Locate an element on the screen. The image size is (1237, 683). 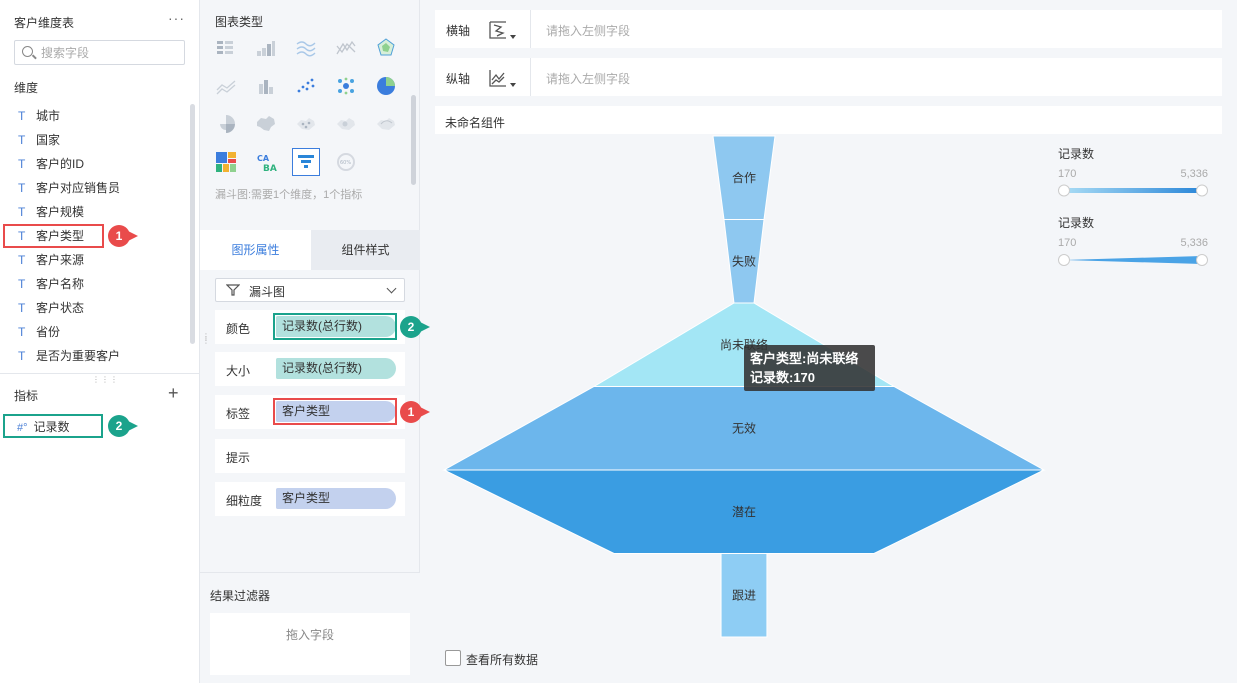
area-chart-icon is located at coordinates (226, 86).